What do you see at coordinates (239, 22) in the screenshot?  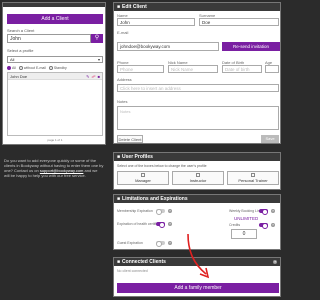 I see `surname-field: Doe` at bounding box center [239, 22].